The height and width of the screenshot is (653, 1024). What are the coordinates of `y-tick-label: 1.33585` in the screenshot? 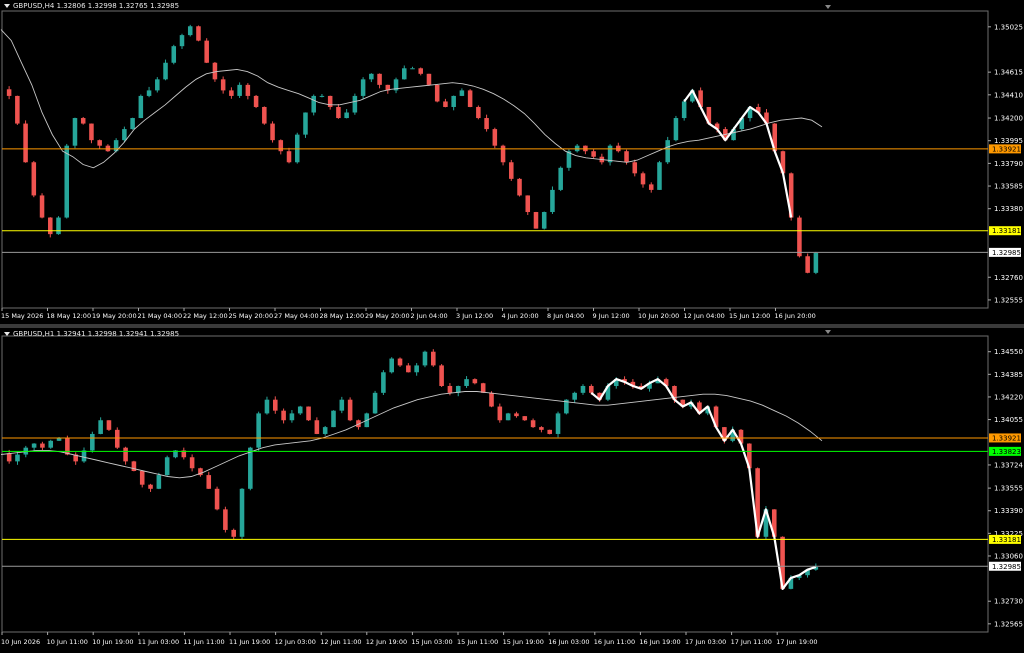 It's located at (1008, 187).